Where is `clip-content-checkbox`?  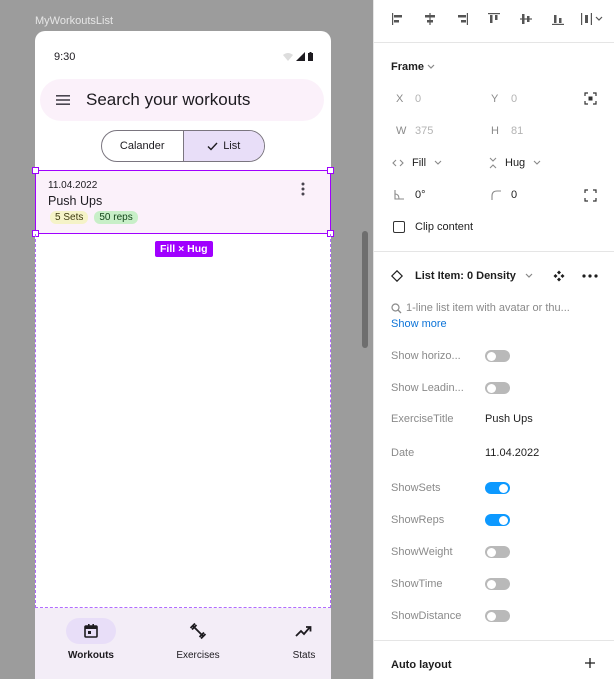 clip-content-checkbox is located at coordinates (399, 227).